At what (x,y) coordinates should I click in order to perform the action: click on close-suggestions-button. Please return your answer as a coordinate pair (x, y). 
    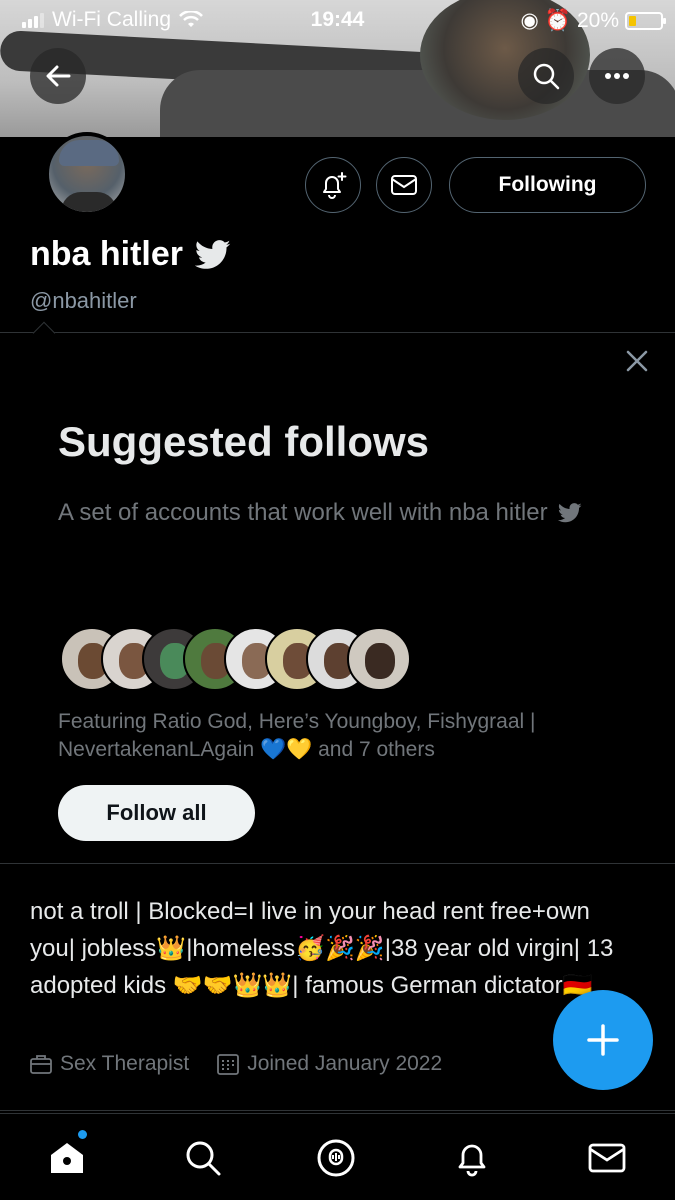
    Looking at the image, I should click on (637, 361).